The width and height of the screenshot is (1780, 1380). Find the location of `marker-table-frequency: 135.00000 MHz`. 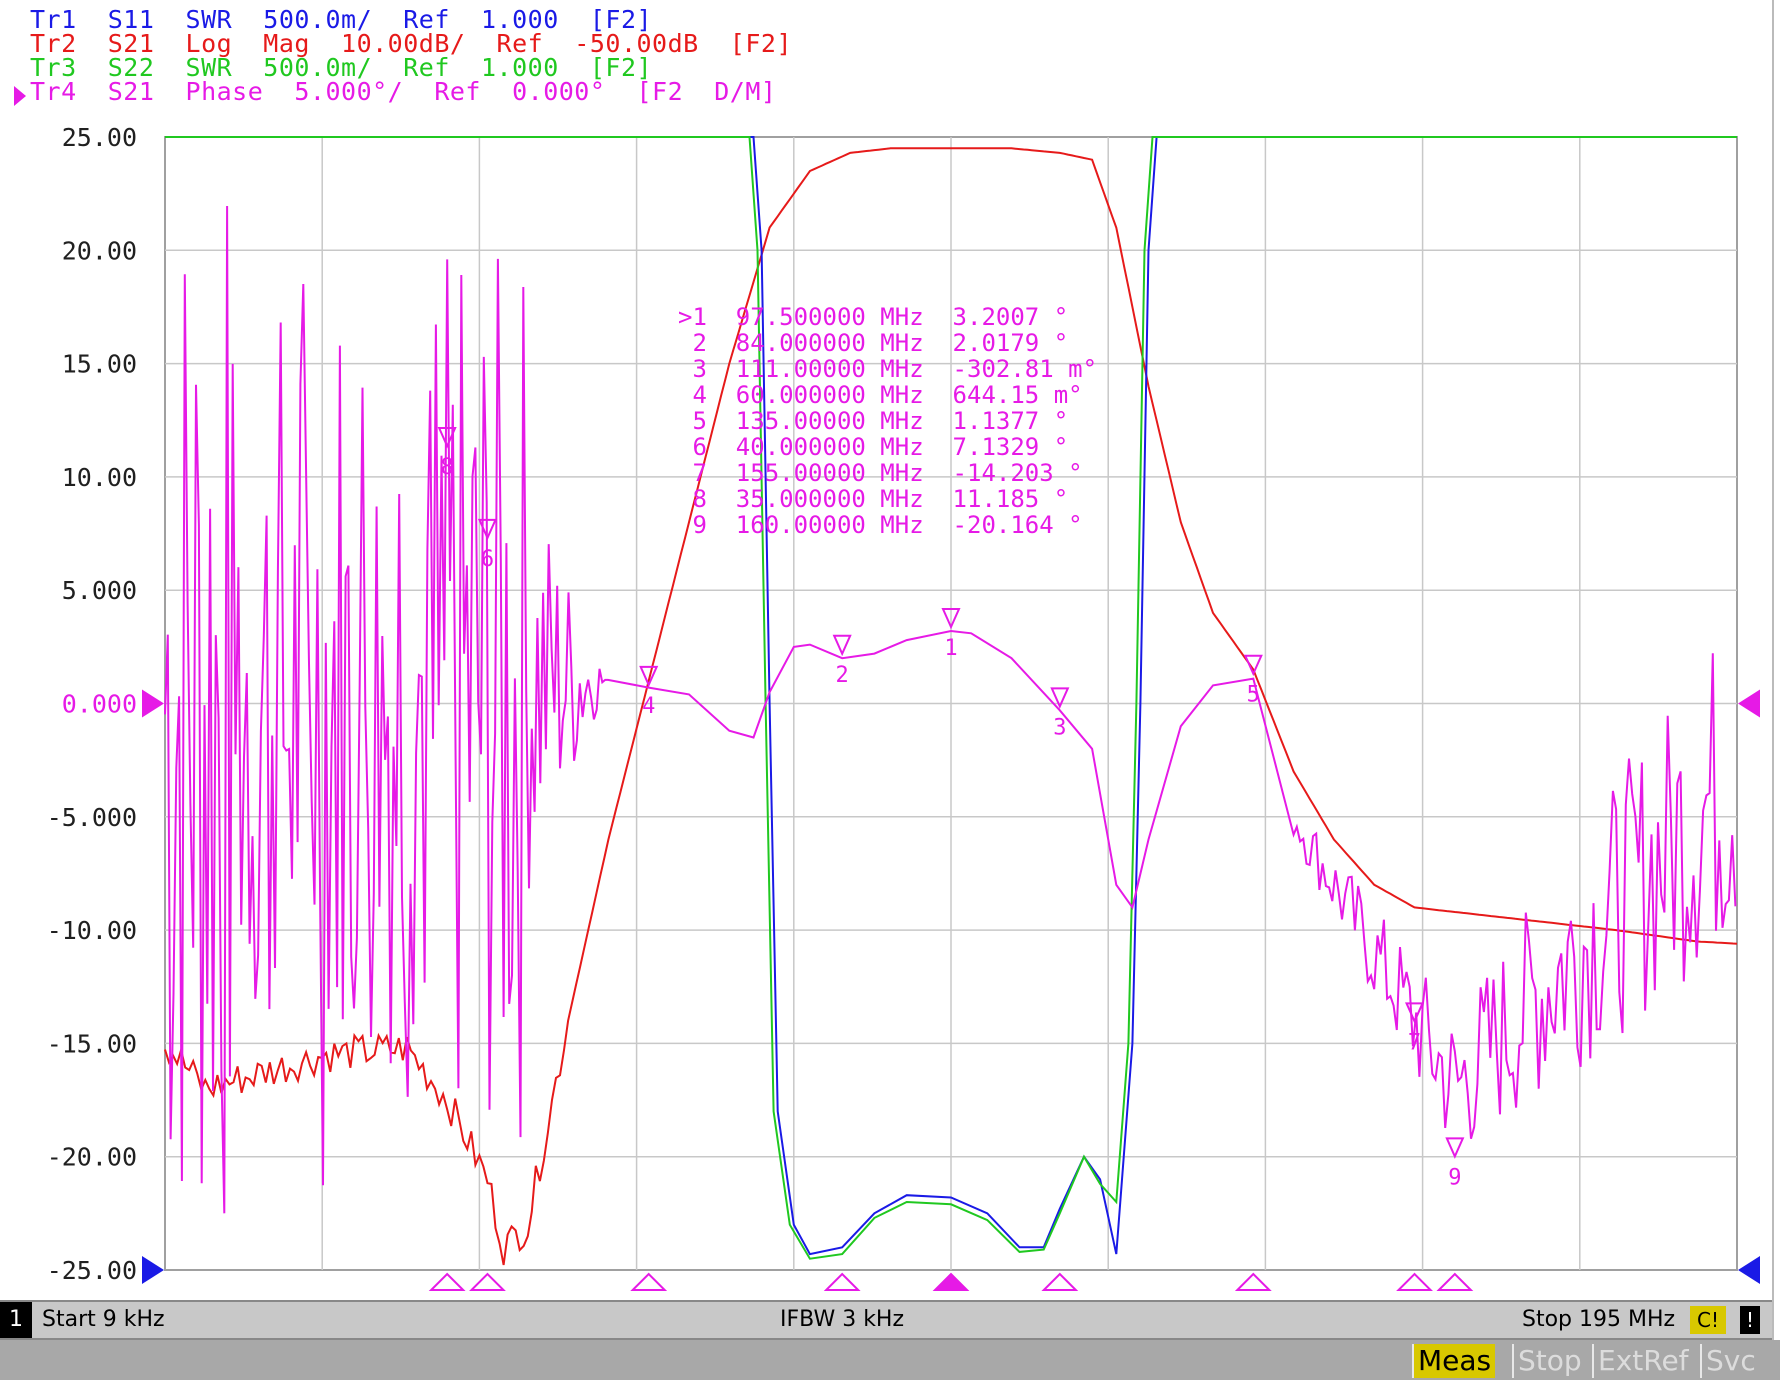

marker-table-frequency: 135.00000 MHz is located at coordinates (844, 421).